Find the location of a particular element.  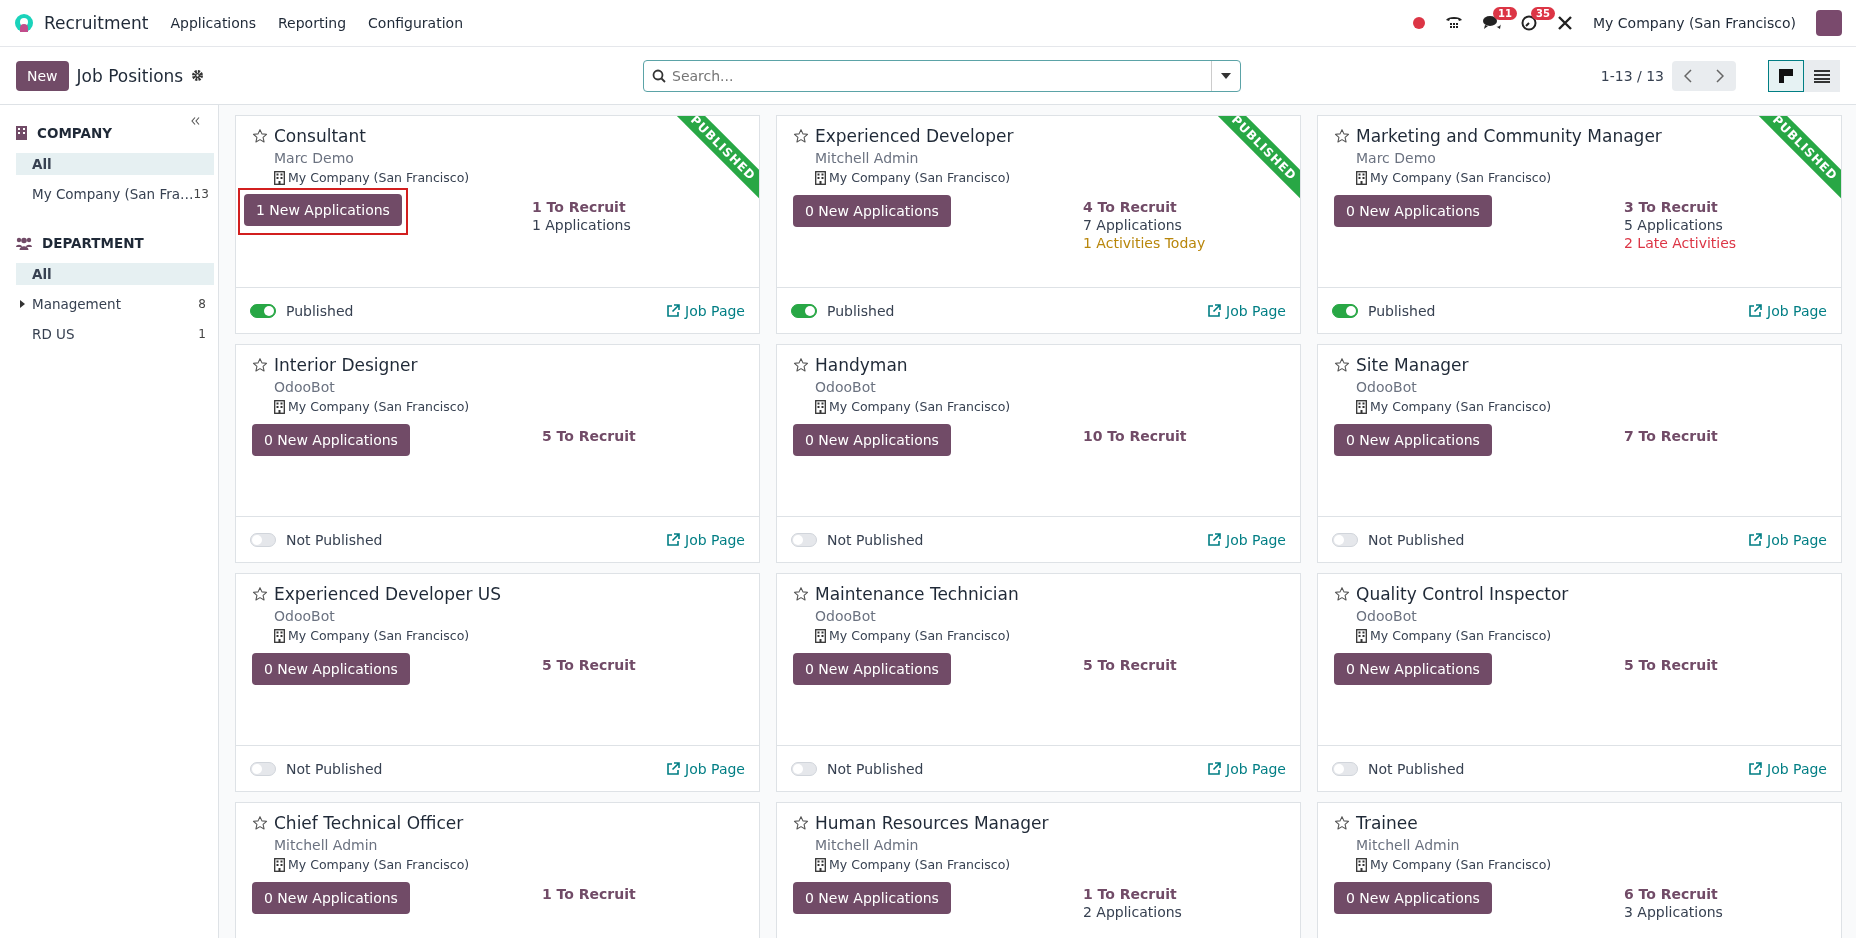

job-stat: 7 To Recruit is located at coordinates (1671, 436).